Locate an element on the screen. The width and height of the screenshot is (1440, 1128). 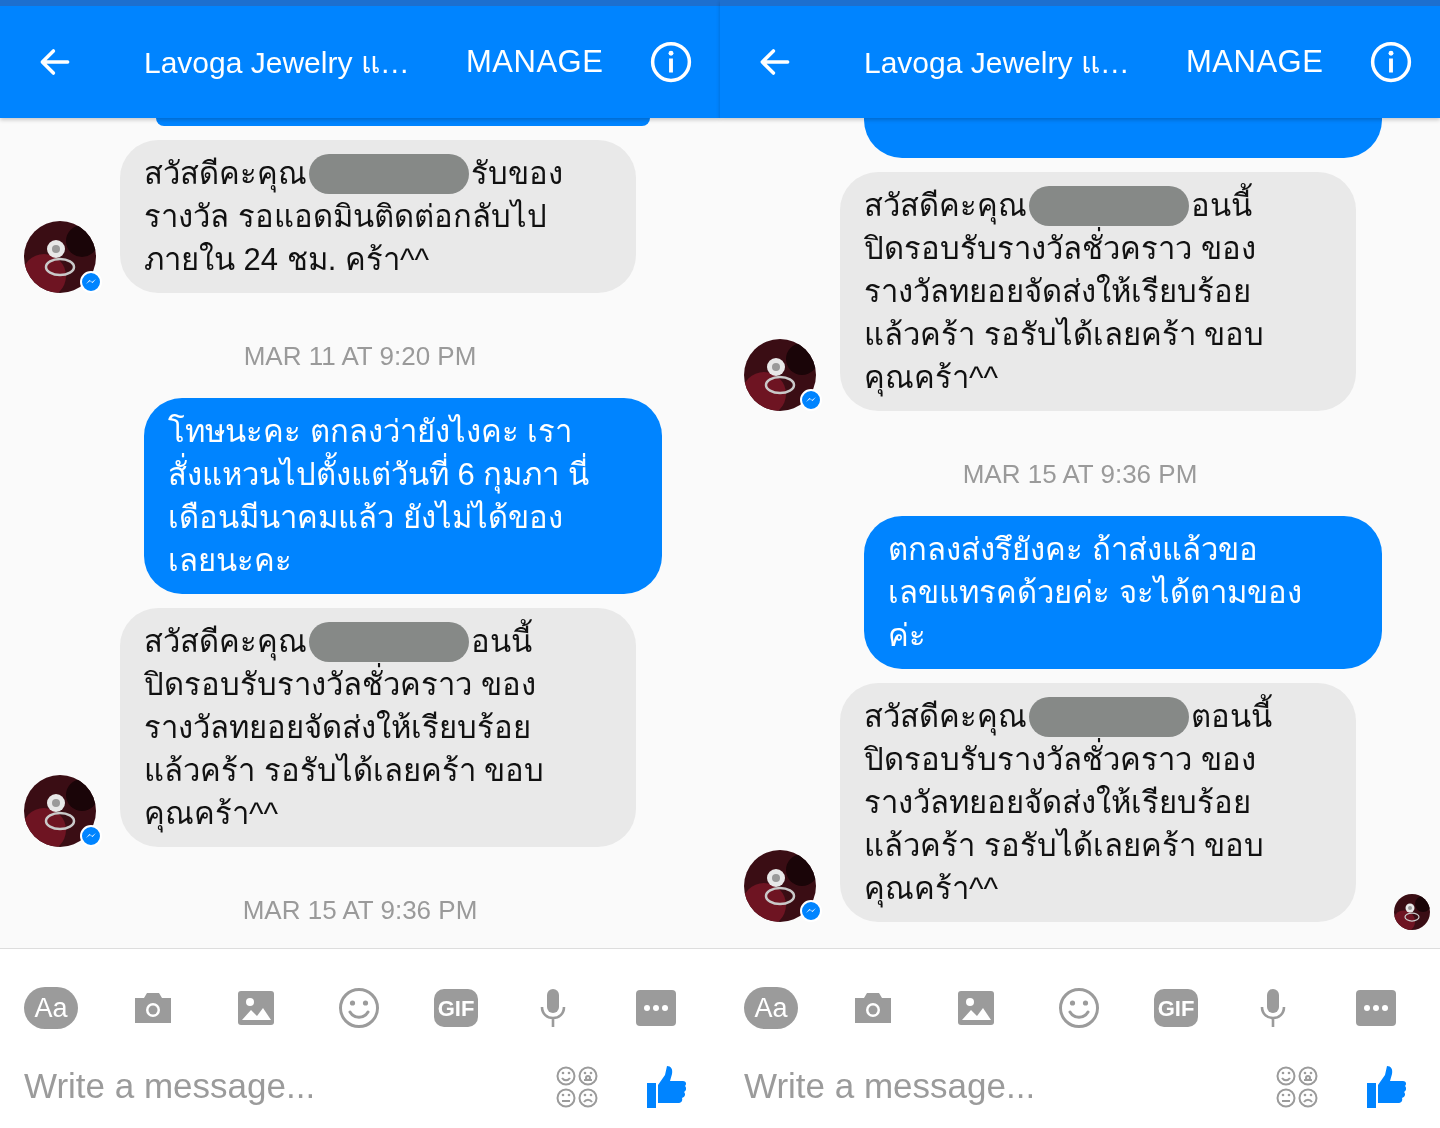
timestamp: MAR 11 AT 9:20 PM is located at coordinates (360, 356).